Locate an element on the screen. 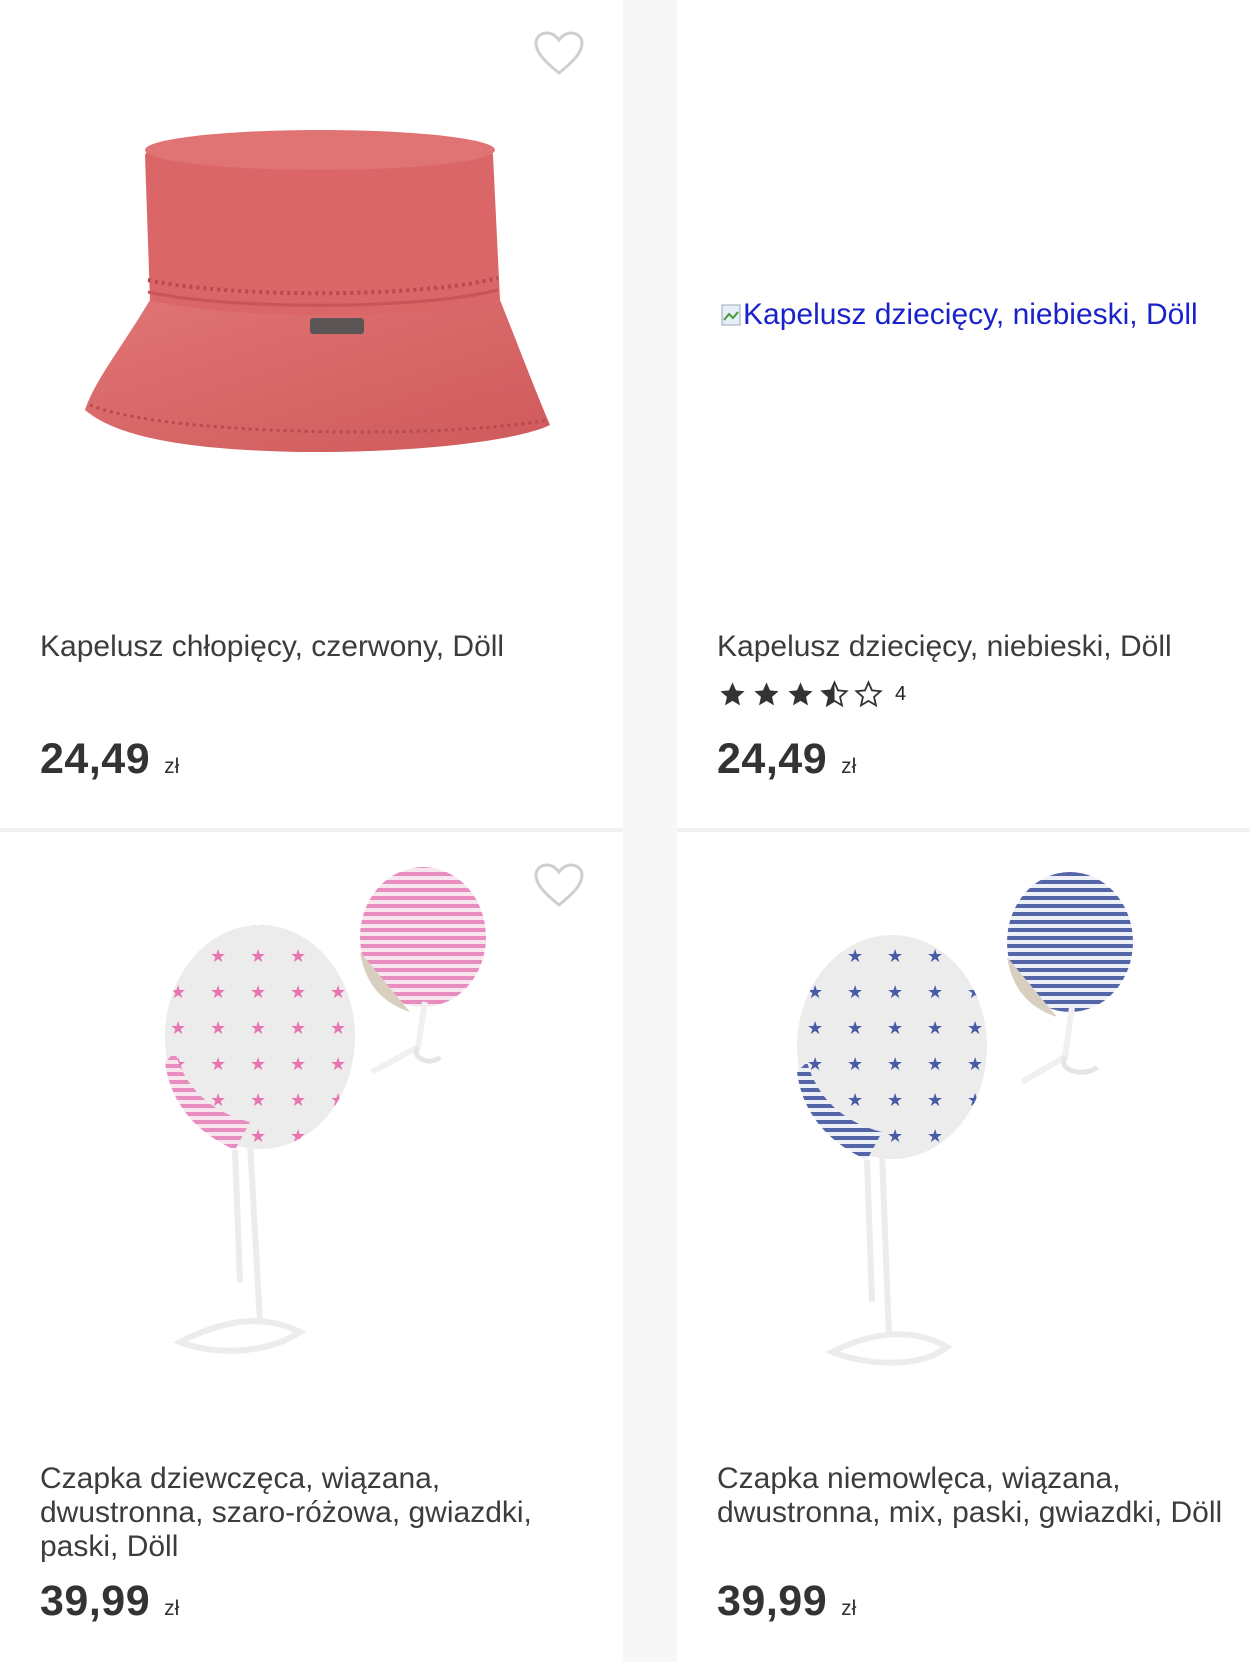 This screenshot has height=1662, width=1250. image-alt-text: Kapelusz dziecięcy, niebieski, Döll is located at coordinates (970, 314).